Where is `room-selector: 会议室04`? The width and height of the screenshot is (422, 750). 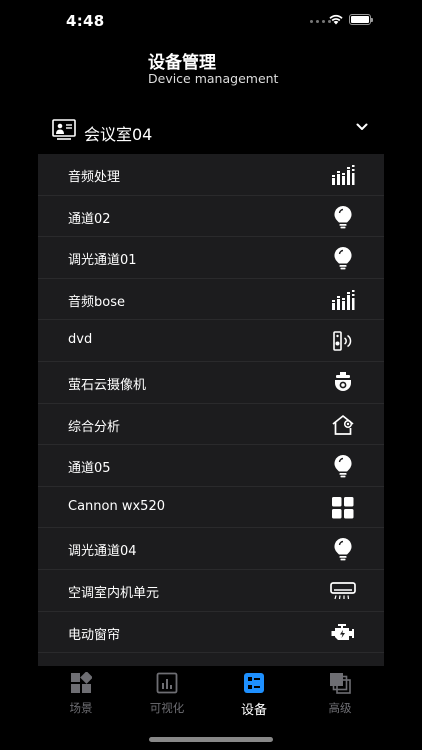
room-selector: 会议室04 is located at coordinates (211, 131).